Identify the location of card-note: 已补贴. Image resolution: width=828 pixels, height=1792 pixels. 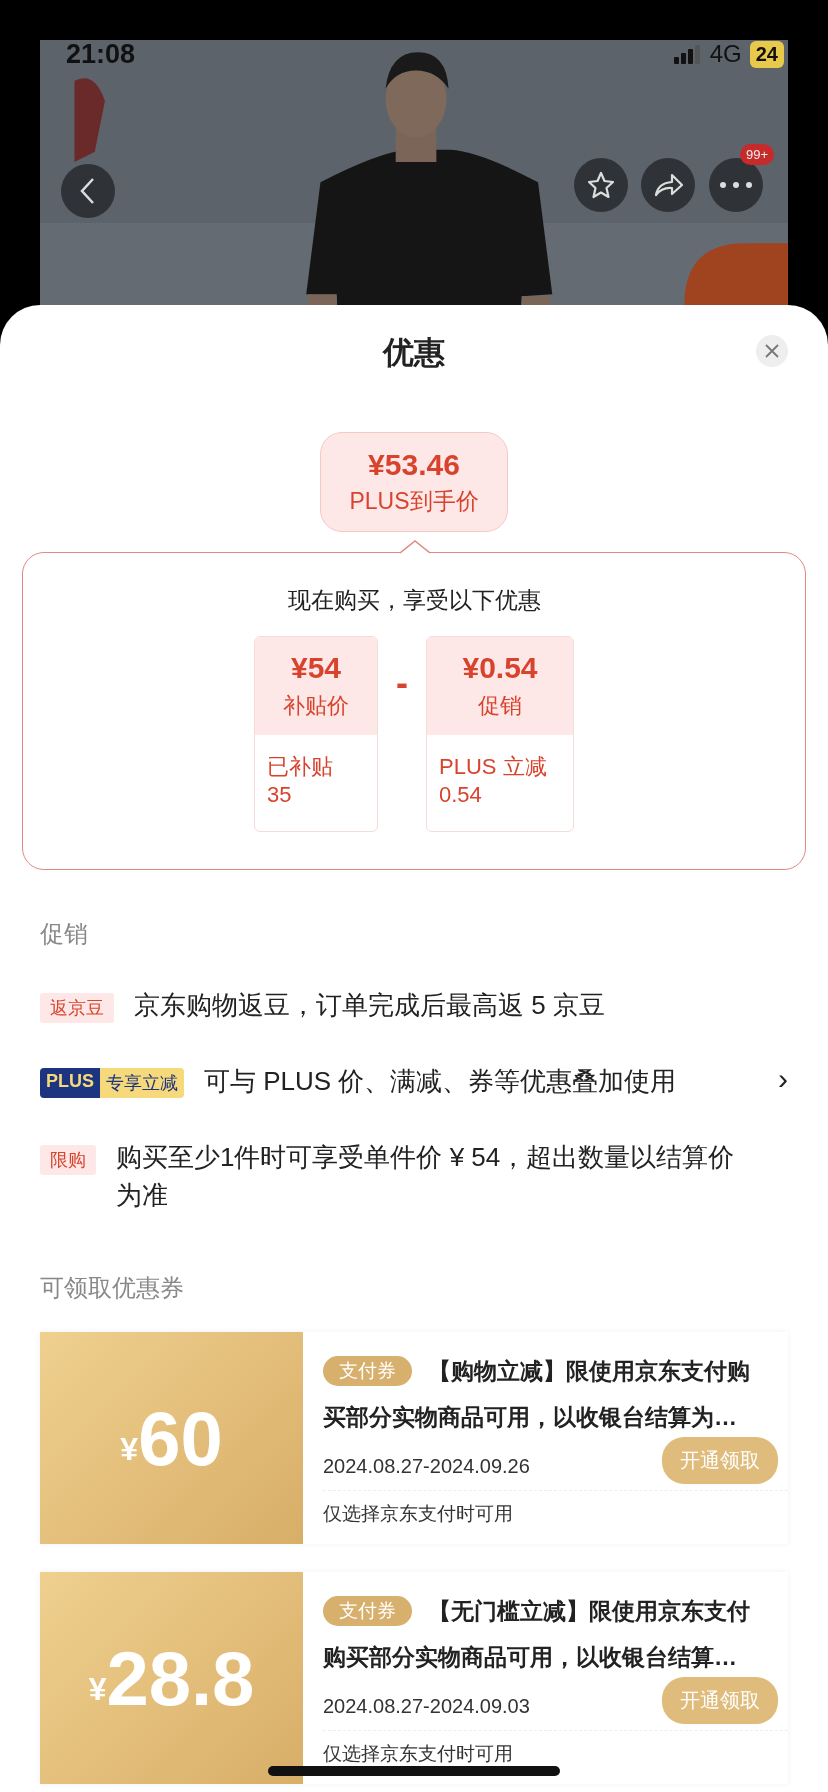
(300, 767).